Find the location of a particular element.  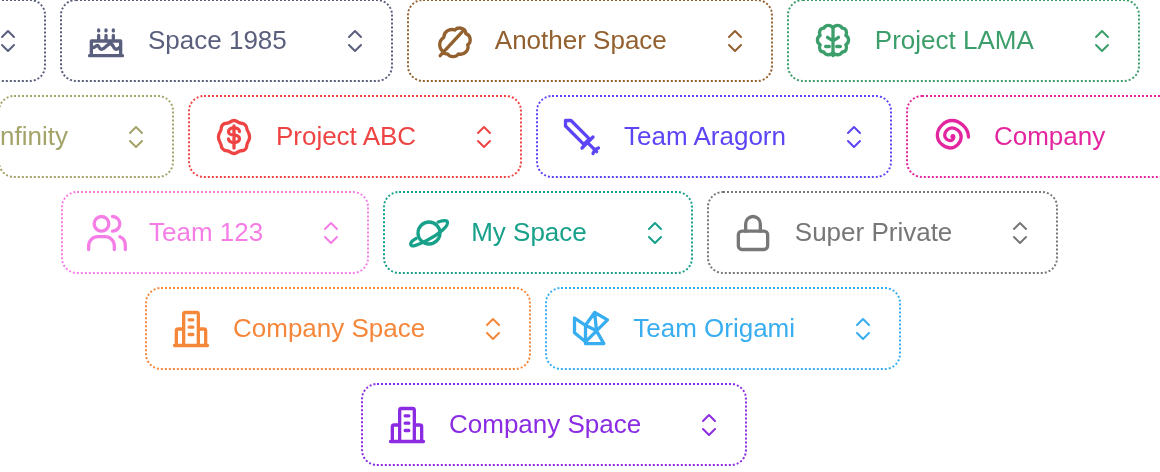

space-selector: Super Private is located at coordinates (882, 232).